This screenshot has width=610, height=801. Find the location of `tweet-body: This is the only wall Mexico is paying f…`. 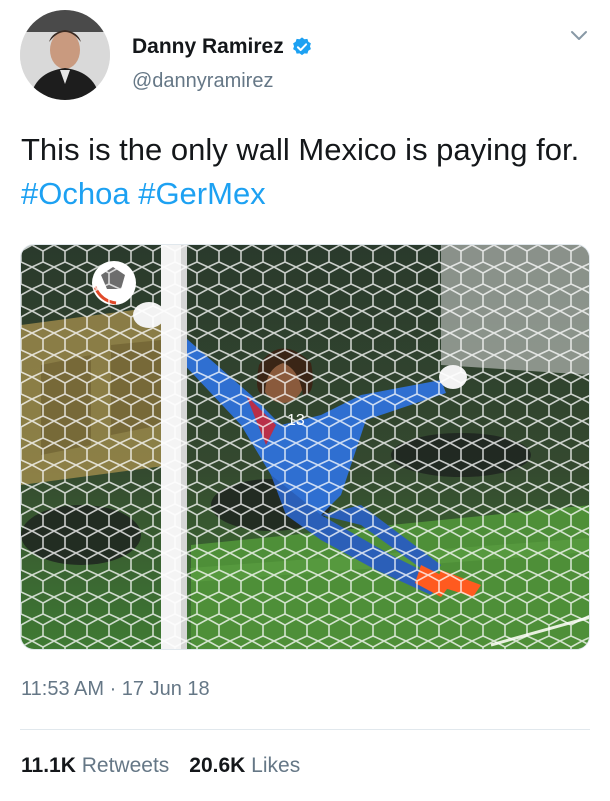

tweet-body: This is the only wall Mexico is paying f… is located at coordinates (300, 149).